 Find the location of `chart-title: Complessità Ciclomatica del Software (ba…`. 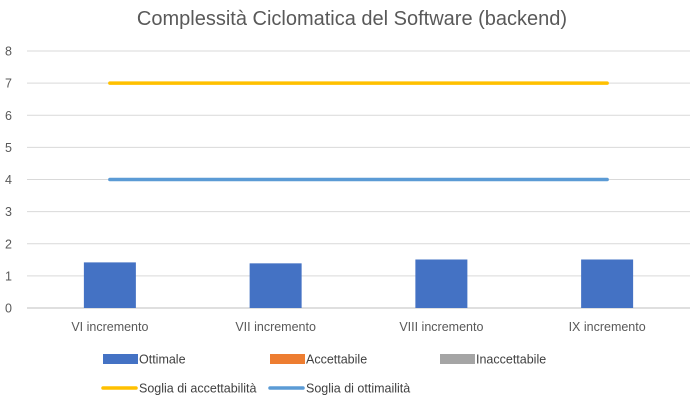

chart-title: Complessità Ciclomatica del Software (ba… is located at coordinates (352, 19).